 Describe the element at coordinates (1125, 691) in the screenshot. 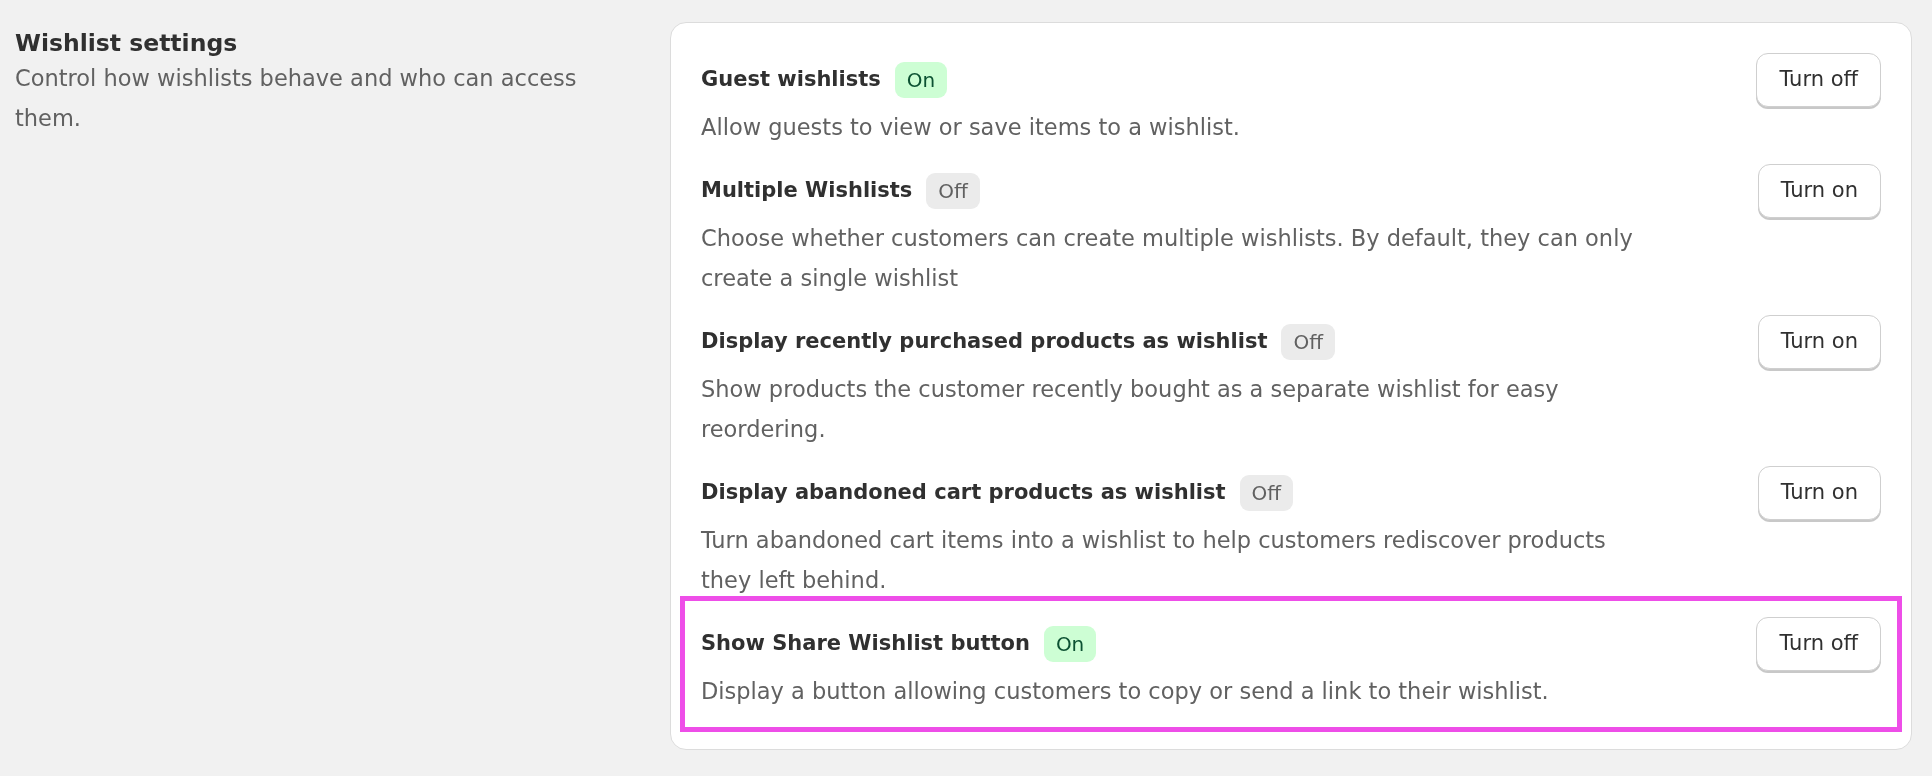

I see `setting-description: Display a button allowing customers to copy or send a link to their wishlist.` at that location.